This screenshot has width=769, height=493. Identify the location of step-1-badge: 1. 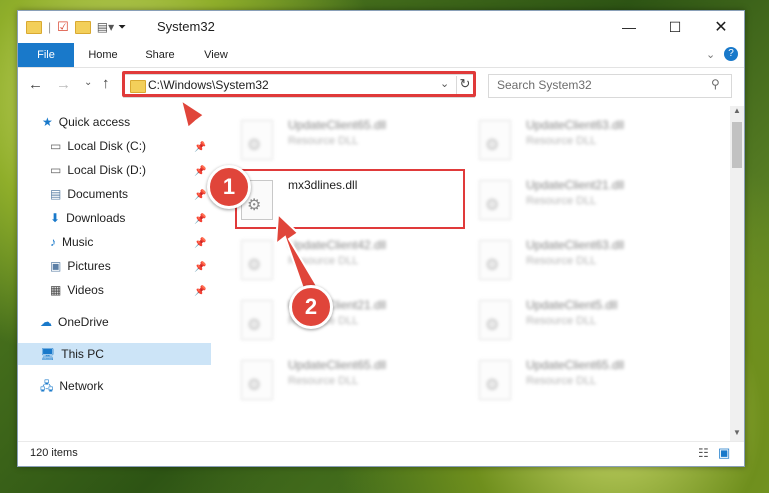
(229, 187).